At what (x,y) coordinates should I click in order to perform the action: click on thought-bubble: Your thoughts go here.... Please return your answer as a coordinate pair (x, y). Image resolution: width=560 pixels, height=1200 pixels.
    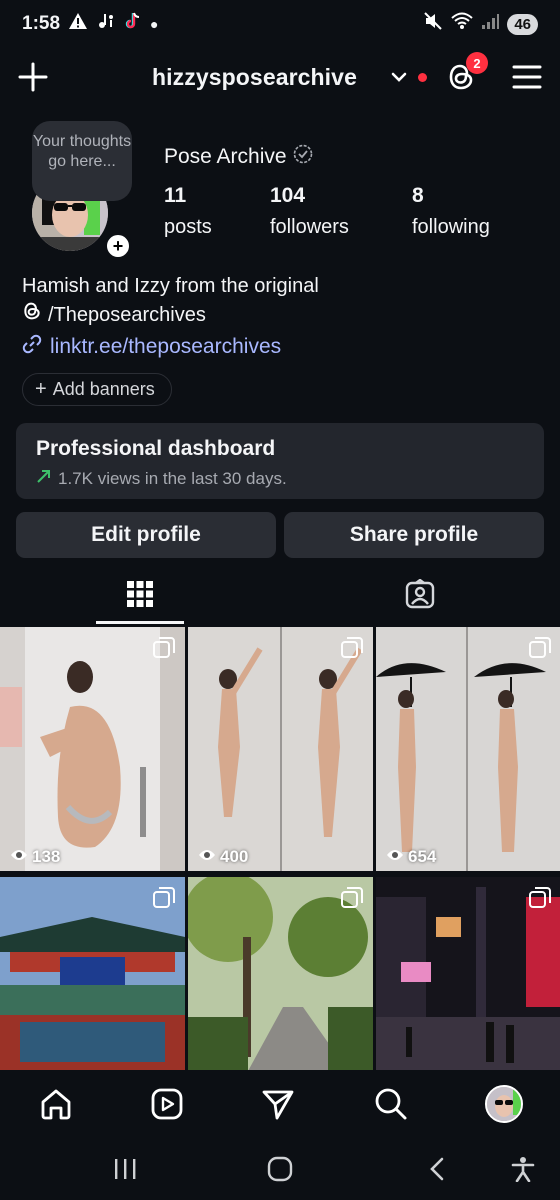
    Looking at the image, I should click on (82, 161).